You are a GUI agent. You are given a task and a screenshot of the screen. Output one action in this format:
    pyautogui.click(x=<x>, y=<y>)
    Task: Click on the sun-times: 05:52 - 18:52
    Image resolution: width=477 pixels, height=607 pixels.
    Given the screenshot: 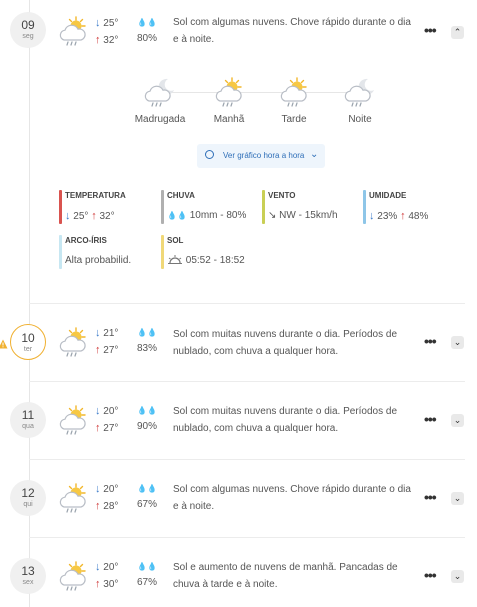 What is the action you would take?
    pyautogui.click(x=215, y=260)
    